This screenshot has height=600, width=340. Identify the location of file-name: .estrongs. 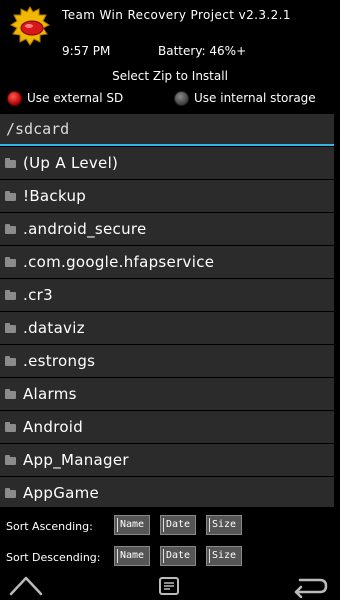
(59, 361).